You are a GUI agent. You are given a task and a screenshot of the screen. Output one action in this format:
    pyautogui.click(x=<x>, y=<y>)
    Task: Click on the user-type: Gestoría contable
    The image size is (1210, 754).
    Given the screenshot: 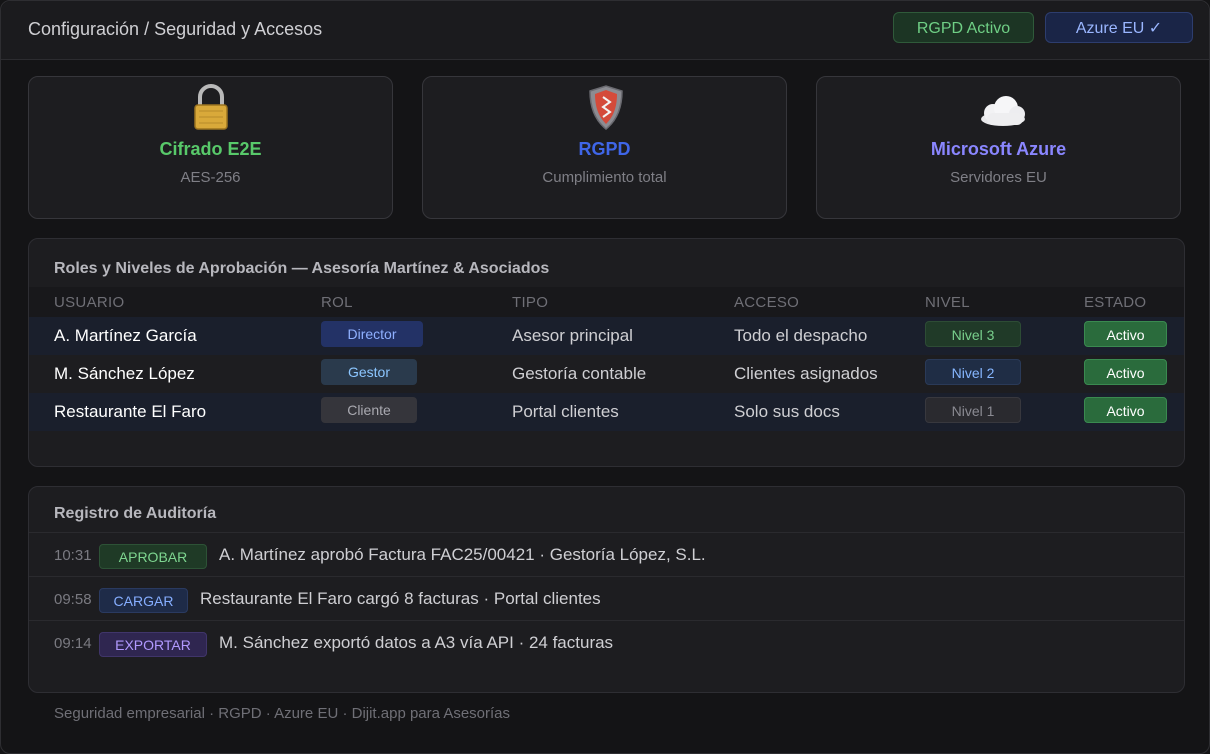 What is the action you would take?
    pyautogui.click(x=579, y=373)
    